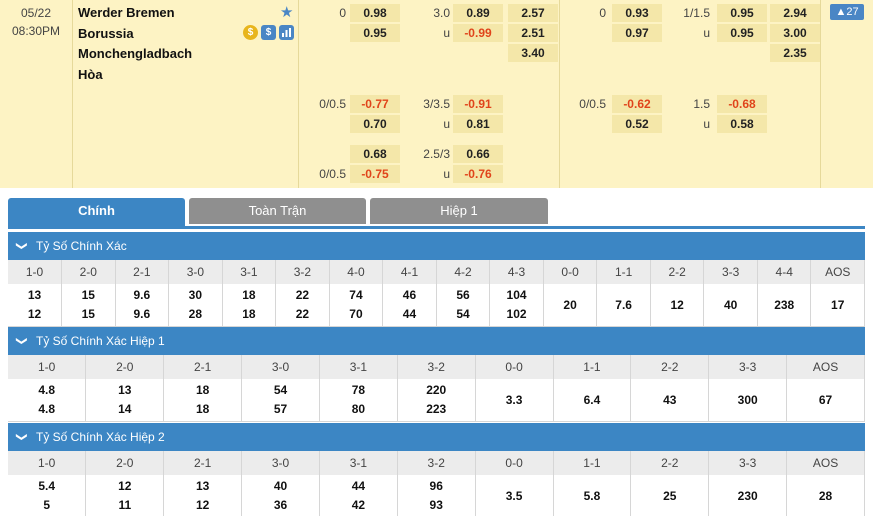 The image size is (873, 516). Describe the element at coordinates (195, 272) in the screenshot. I see `score-header: 3-0` at that location.